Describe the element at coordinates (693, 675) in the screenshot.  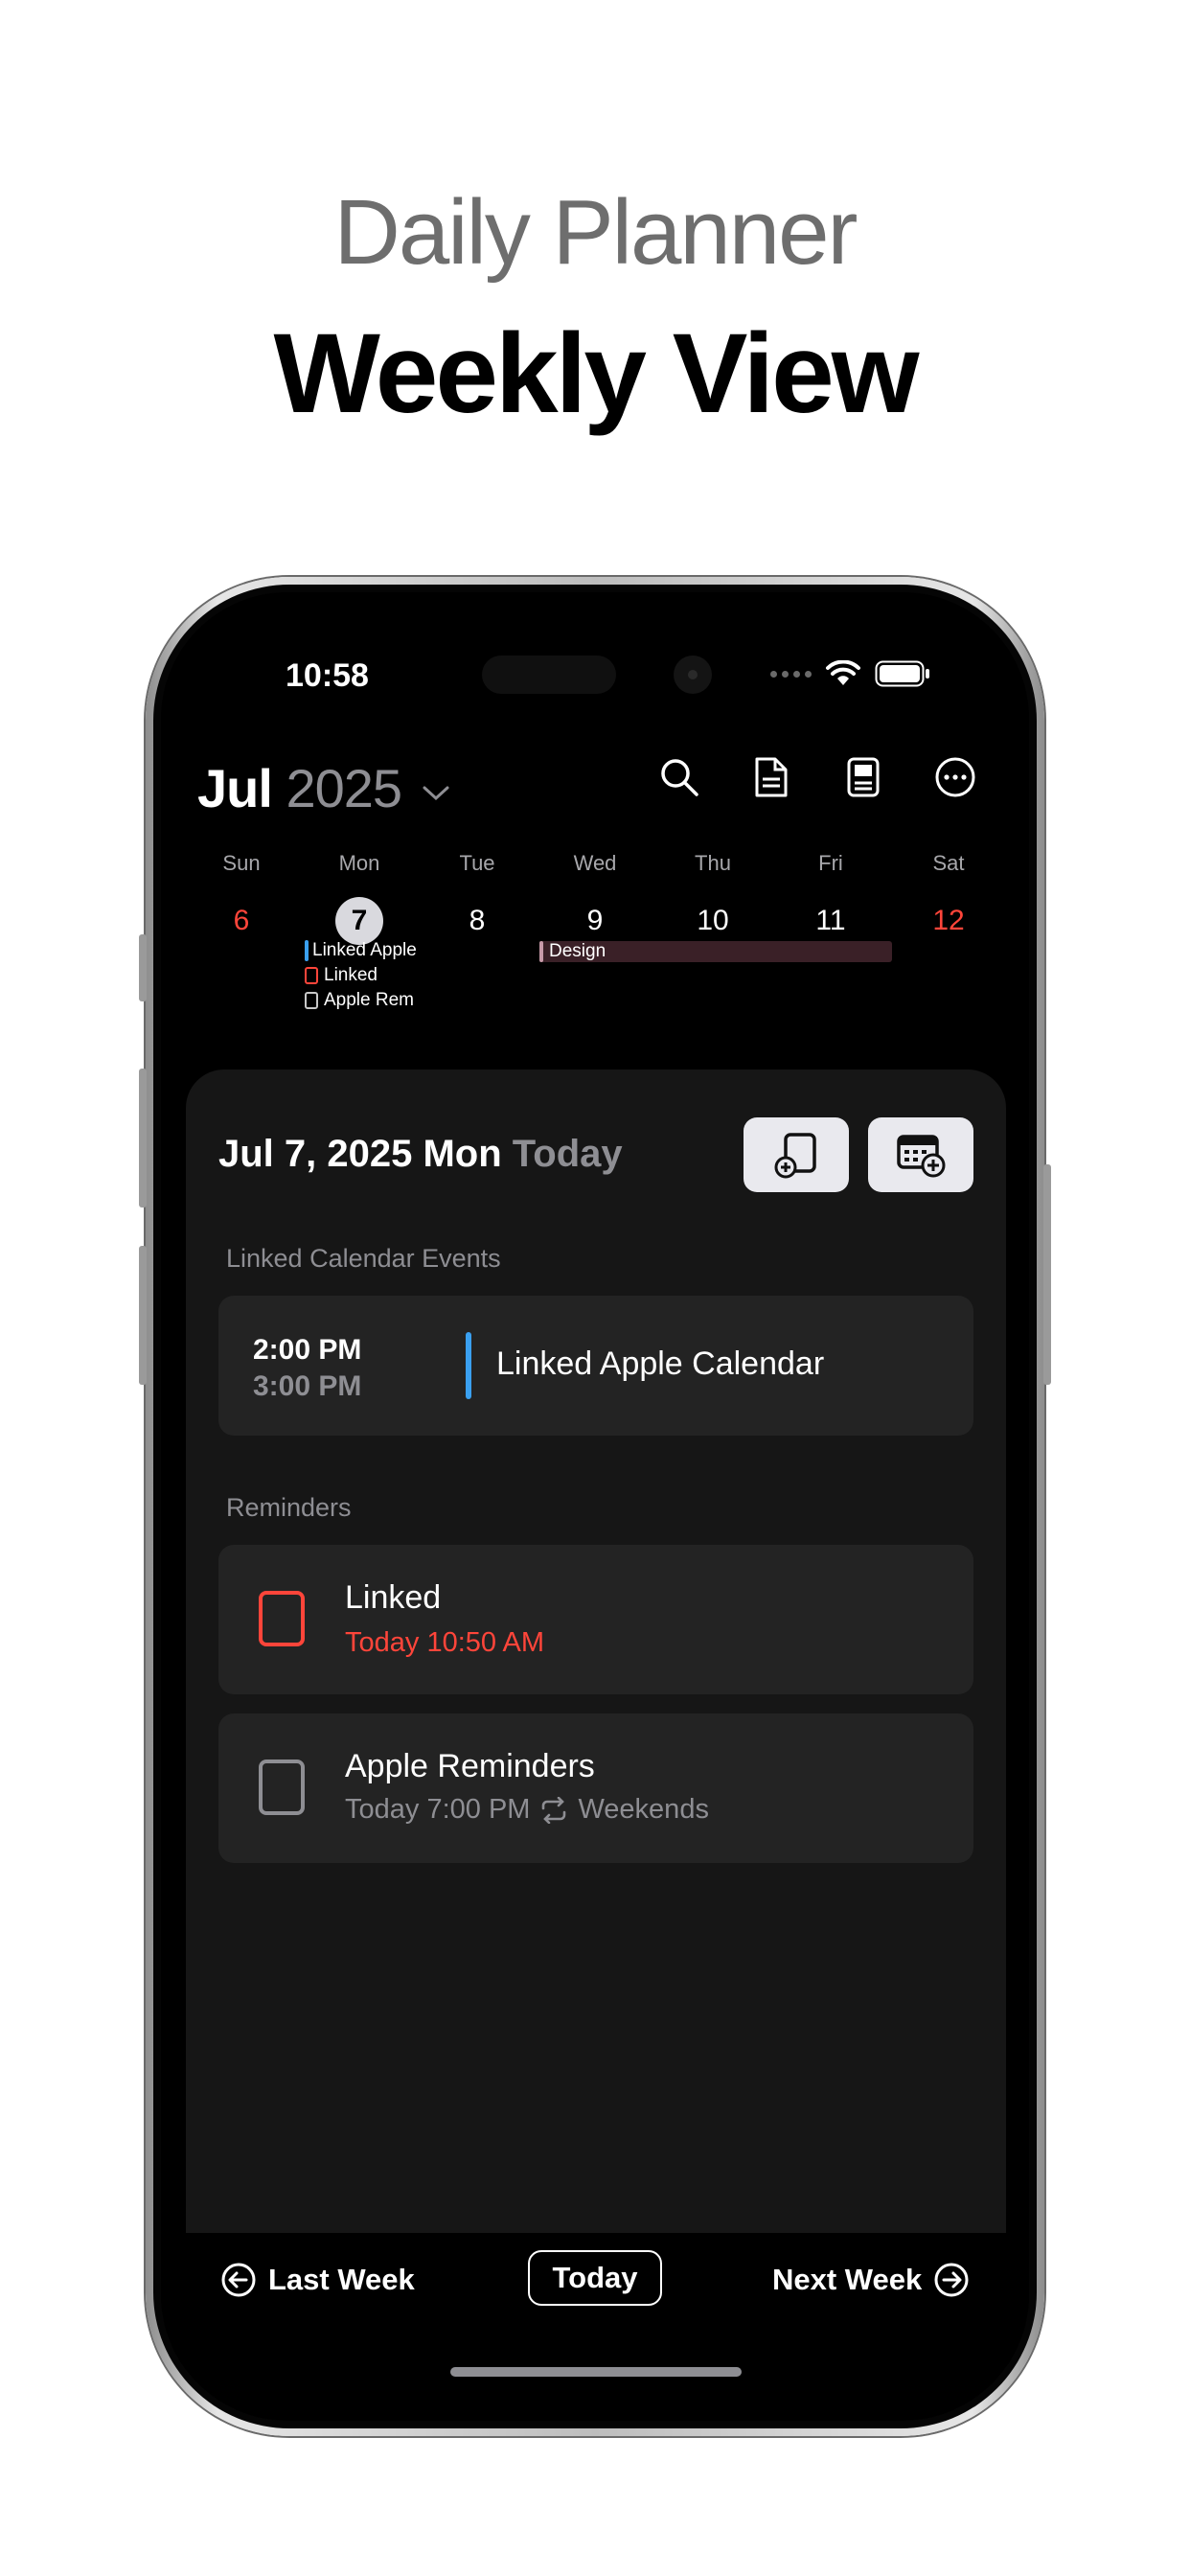
I see `camera-icon` at that location.